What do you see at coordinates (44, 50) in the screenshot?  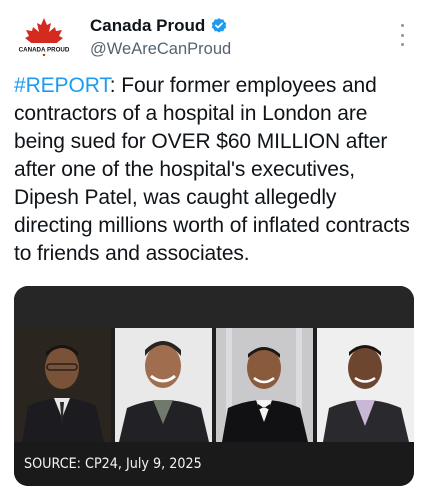 I see `avatar-wordmark: CANADA PROUD` at bounding box center [44, 50].